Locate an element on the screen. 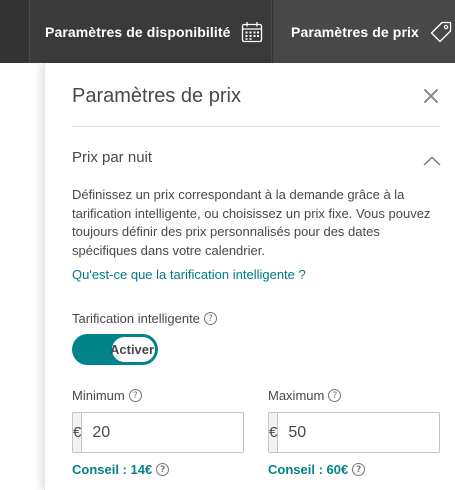  minimum-label-row: Minimum ? is located at coordinates (107, 395).